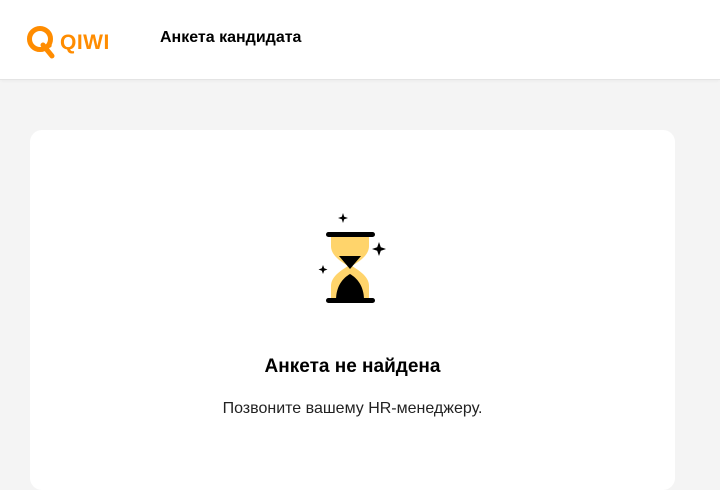 This screenshot has width=720, height=490. I want to click on qiwi-logo: QIWI, so click(68, 42).